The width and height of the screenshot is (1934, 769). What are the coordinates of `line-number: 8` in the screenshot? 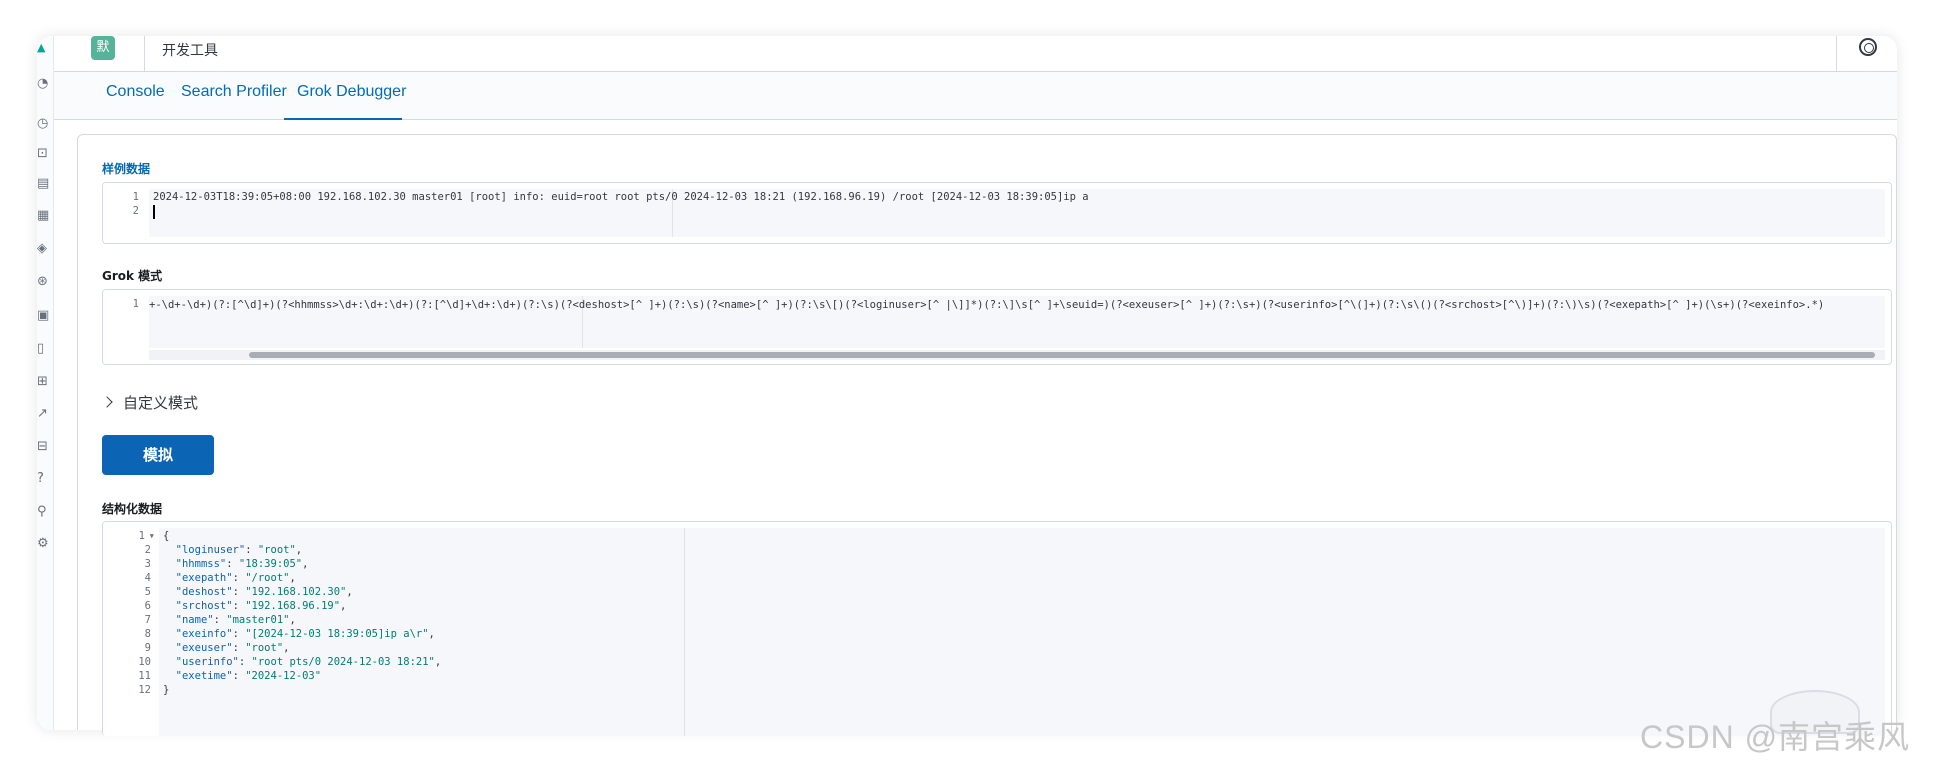 It's located at (147, 634).